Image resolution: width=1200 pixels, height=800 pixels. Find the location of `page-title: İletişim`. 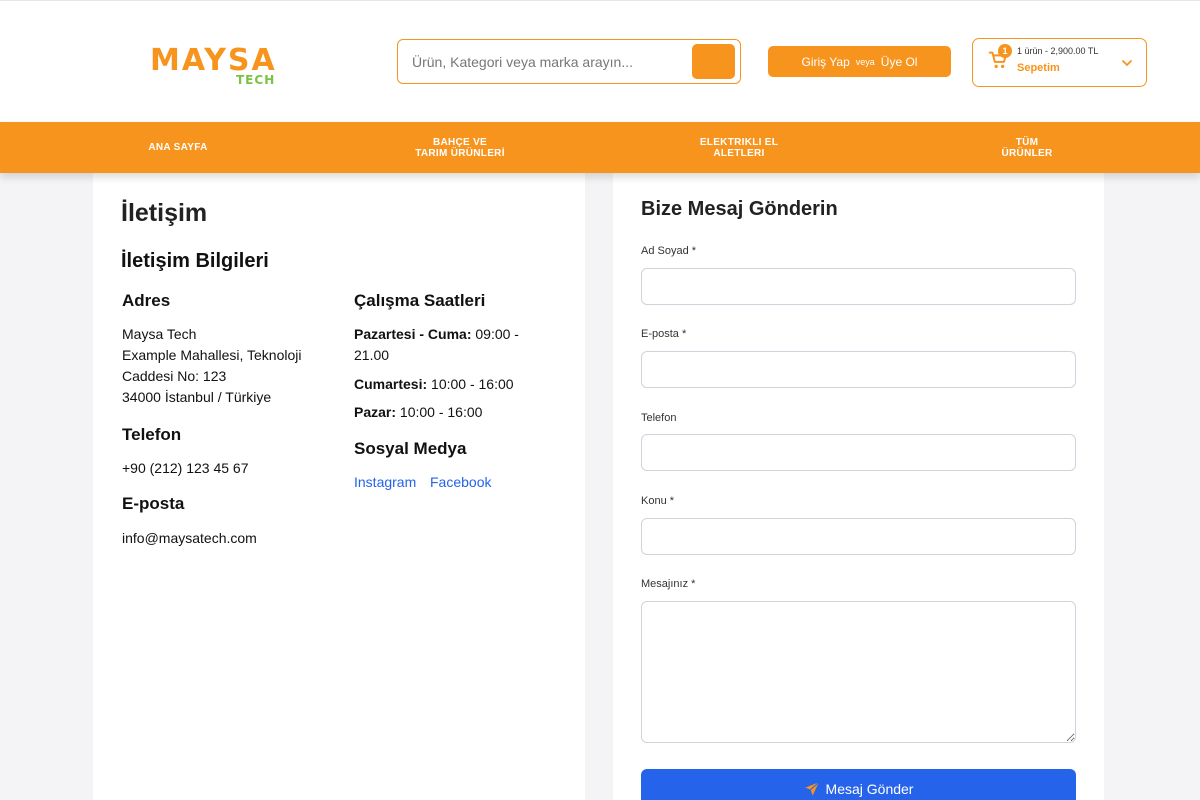

page-title: İletişim is located at coordinates (164, 213).